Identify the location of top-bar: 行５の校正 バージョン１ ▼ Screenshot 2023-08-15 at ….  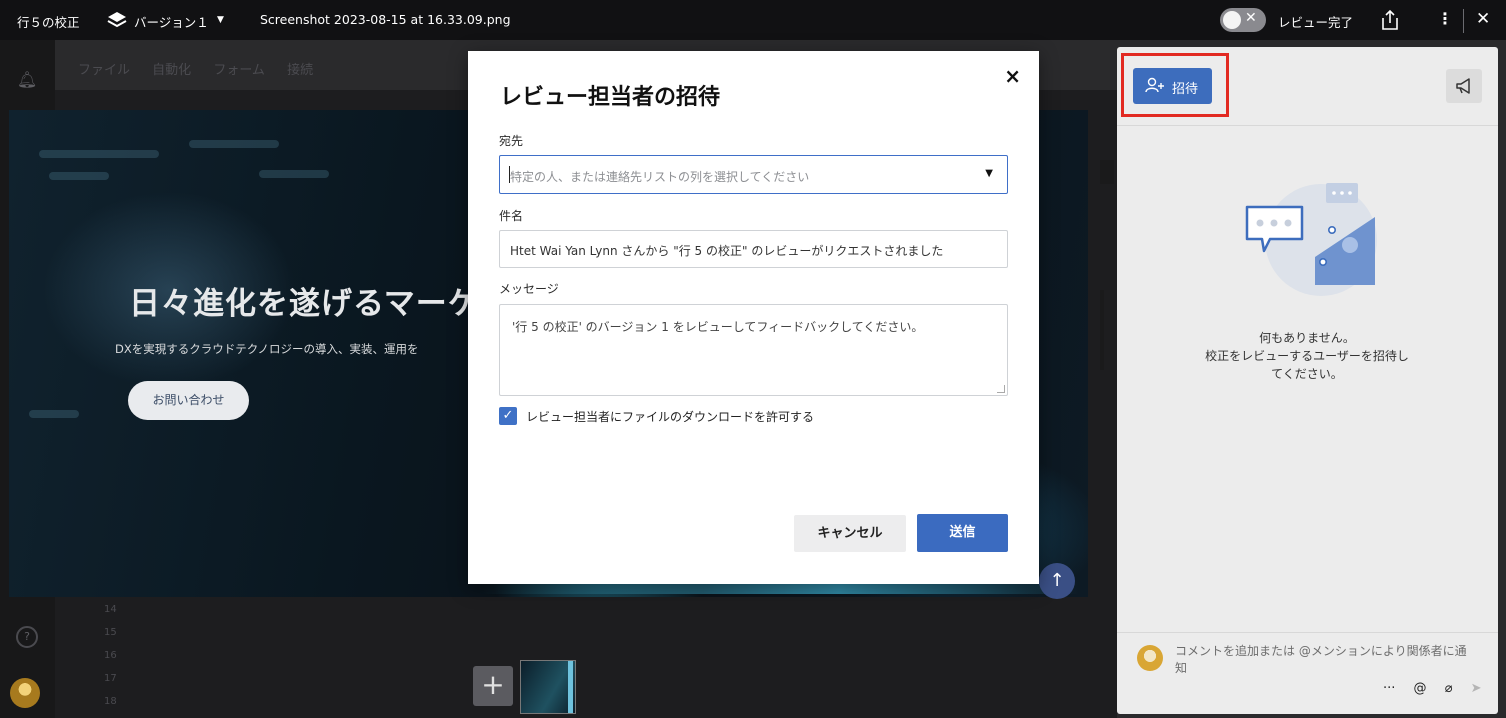
(753, 20).